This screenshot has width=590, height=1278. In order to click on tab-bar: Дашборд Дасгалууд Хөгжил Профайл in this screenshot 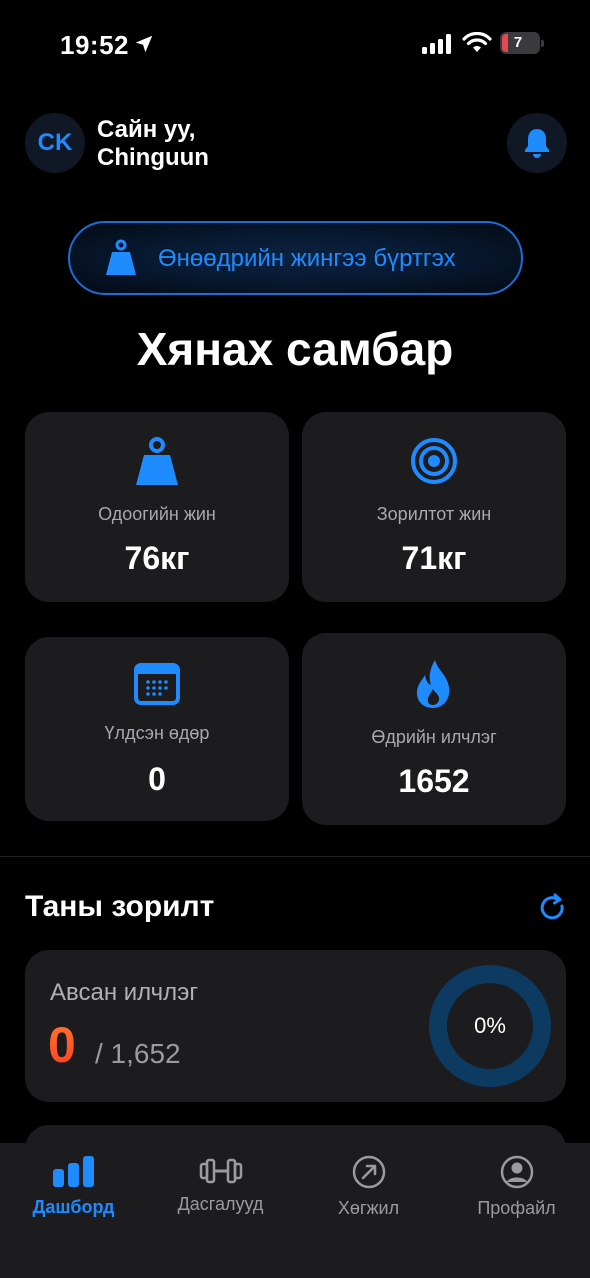, I will do `click(295, 1210)`.